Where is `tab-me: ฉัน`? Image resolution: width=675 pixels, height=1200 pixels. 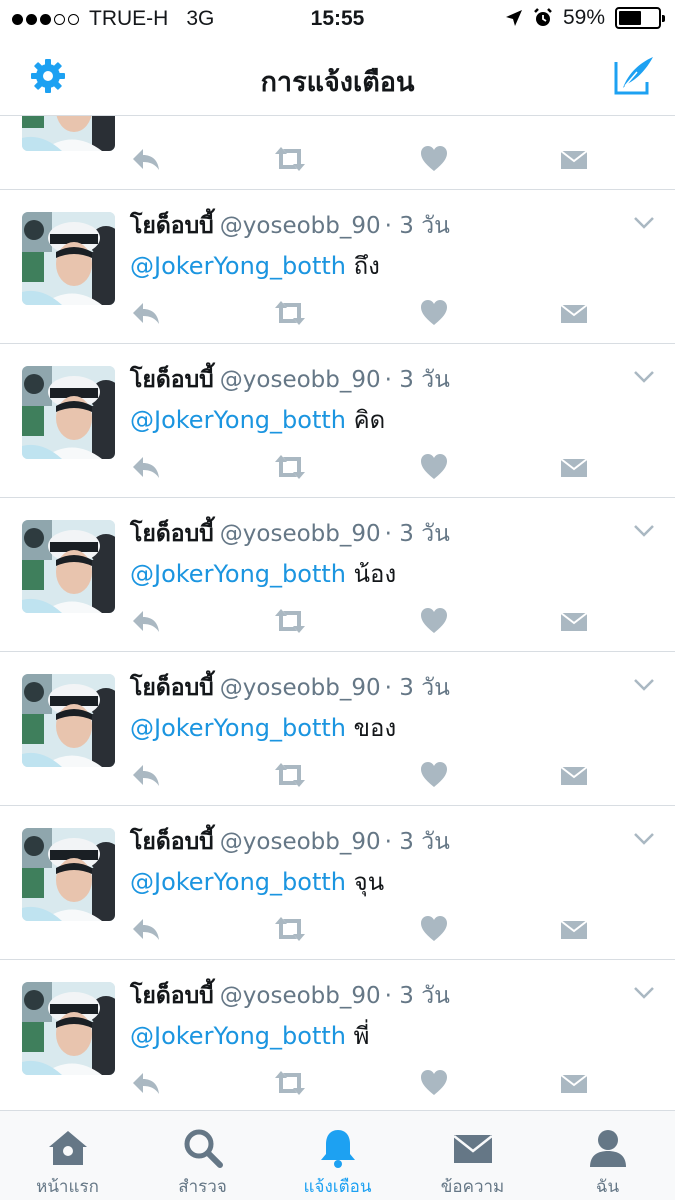
tab-me: ฉัน is located at coordinates (607, 1155).